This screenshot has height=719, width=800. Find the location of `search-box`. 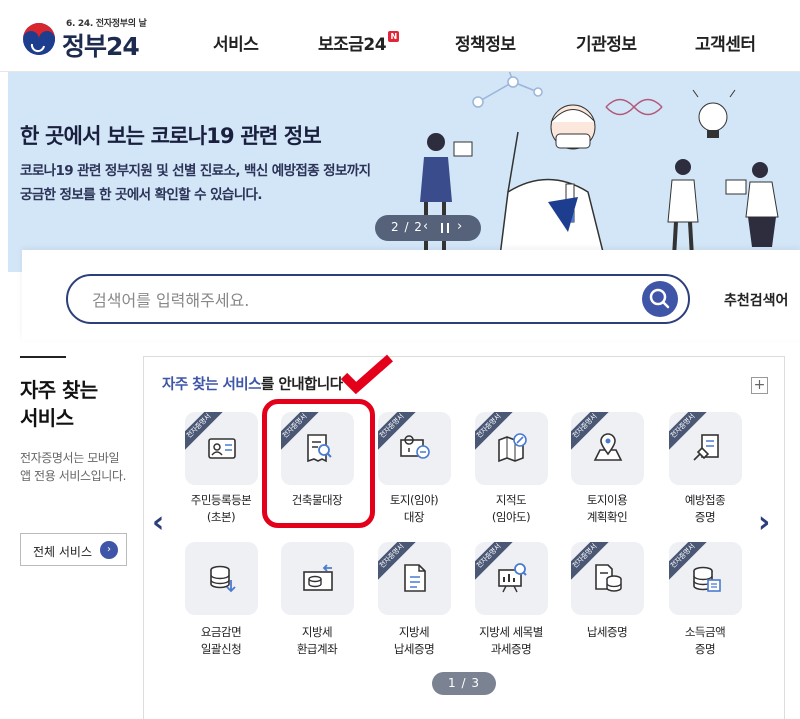

search-box is located at coordinates (378, 299).